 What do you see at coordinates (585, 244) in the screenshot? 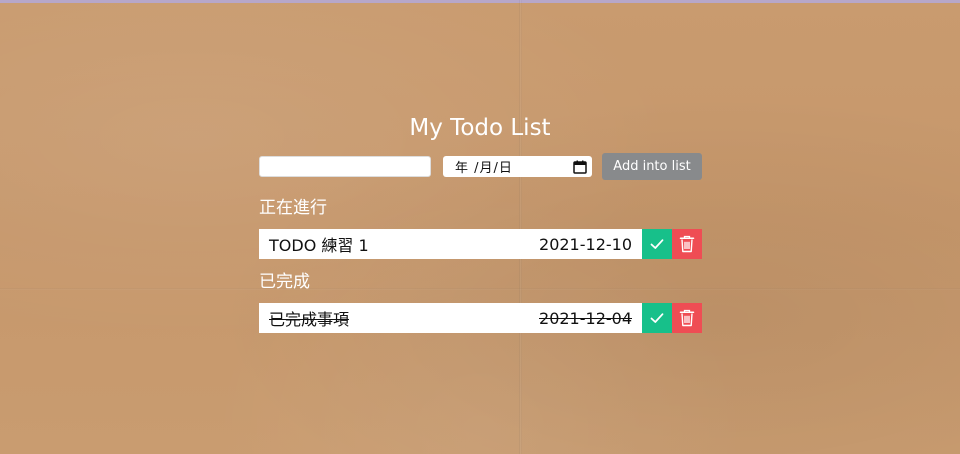
I see `todo-item-date: 2021-12-10` at bounding box center [585, 244].